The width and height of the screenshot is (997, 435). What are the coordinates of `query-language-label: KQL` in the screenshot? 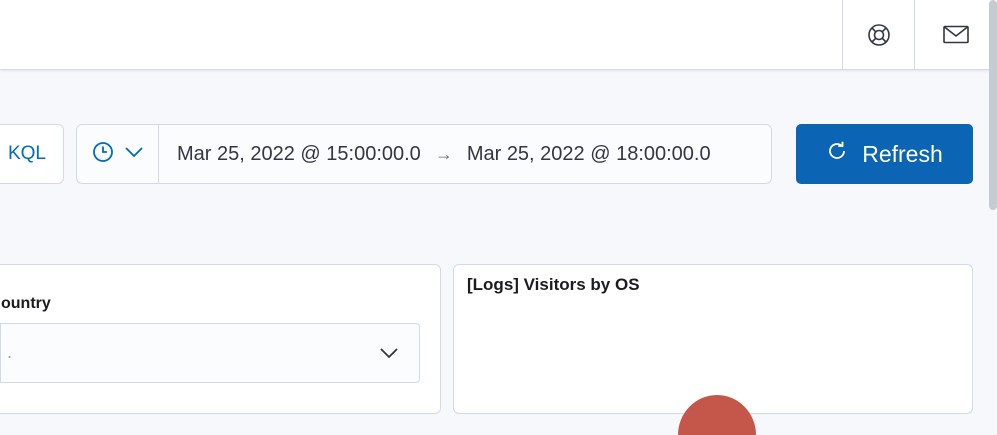 It's located at (27, 153).